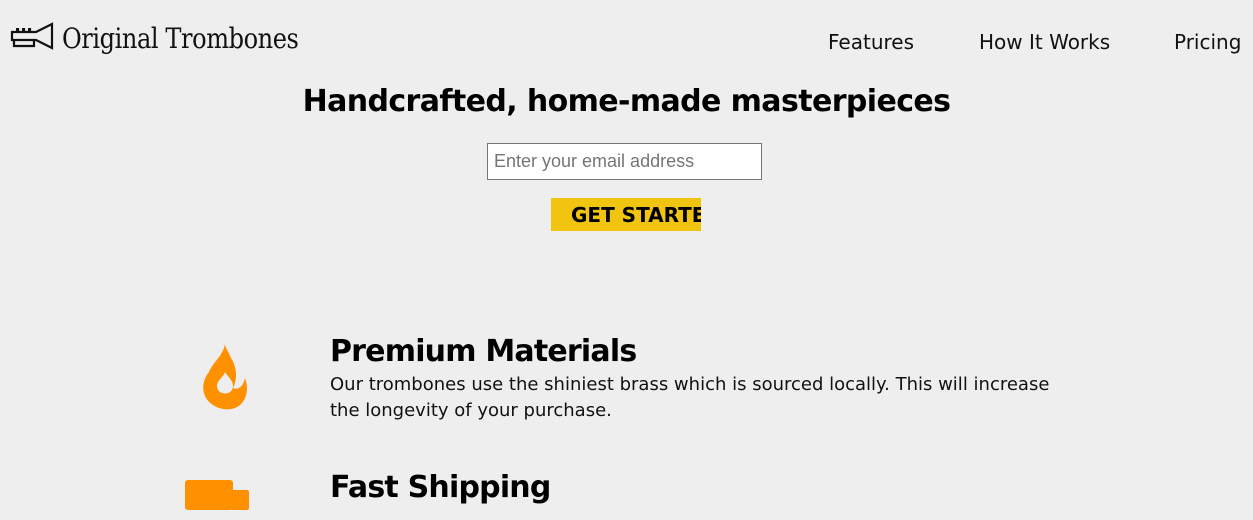  Describe the element at coordinates (440, 487) in the screenshot. I see `feature-title: Fast Shipping` at that location.